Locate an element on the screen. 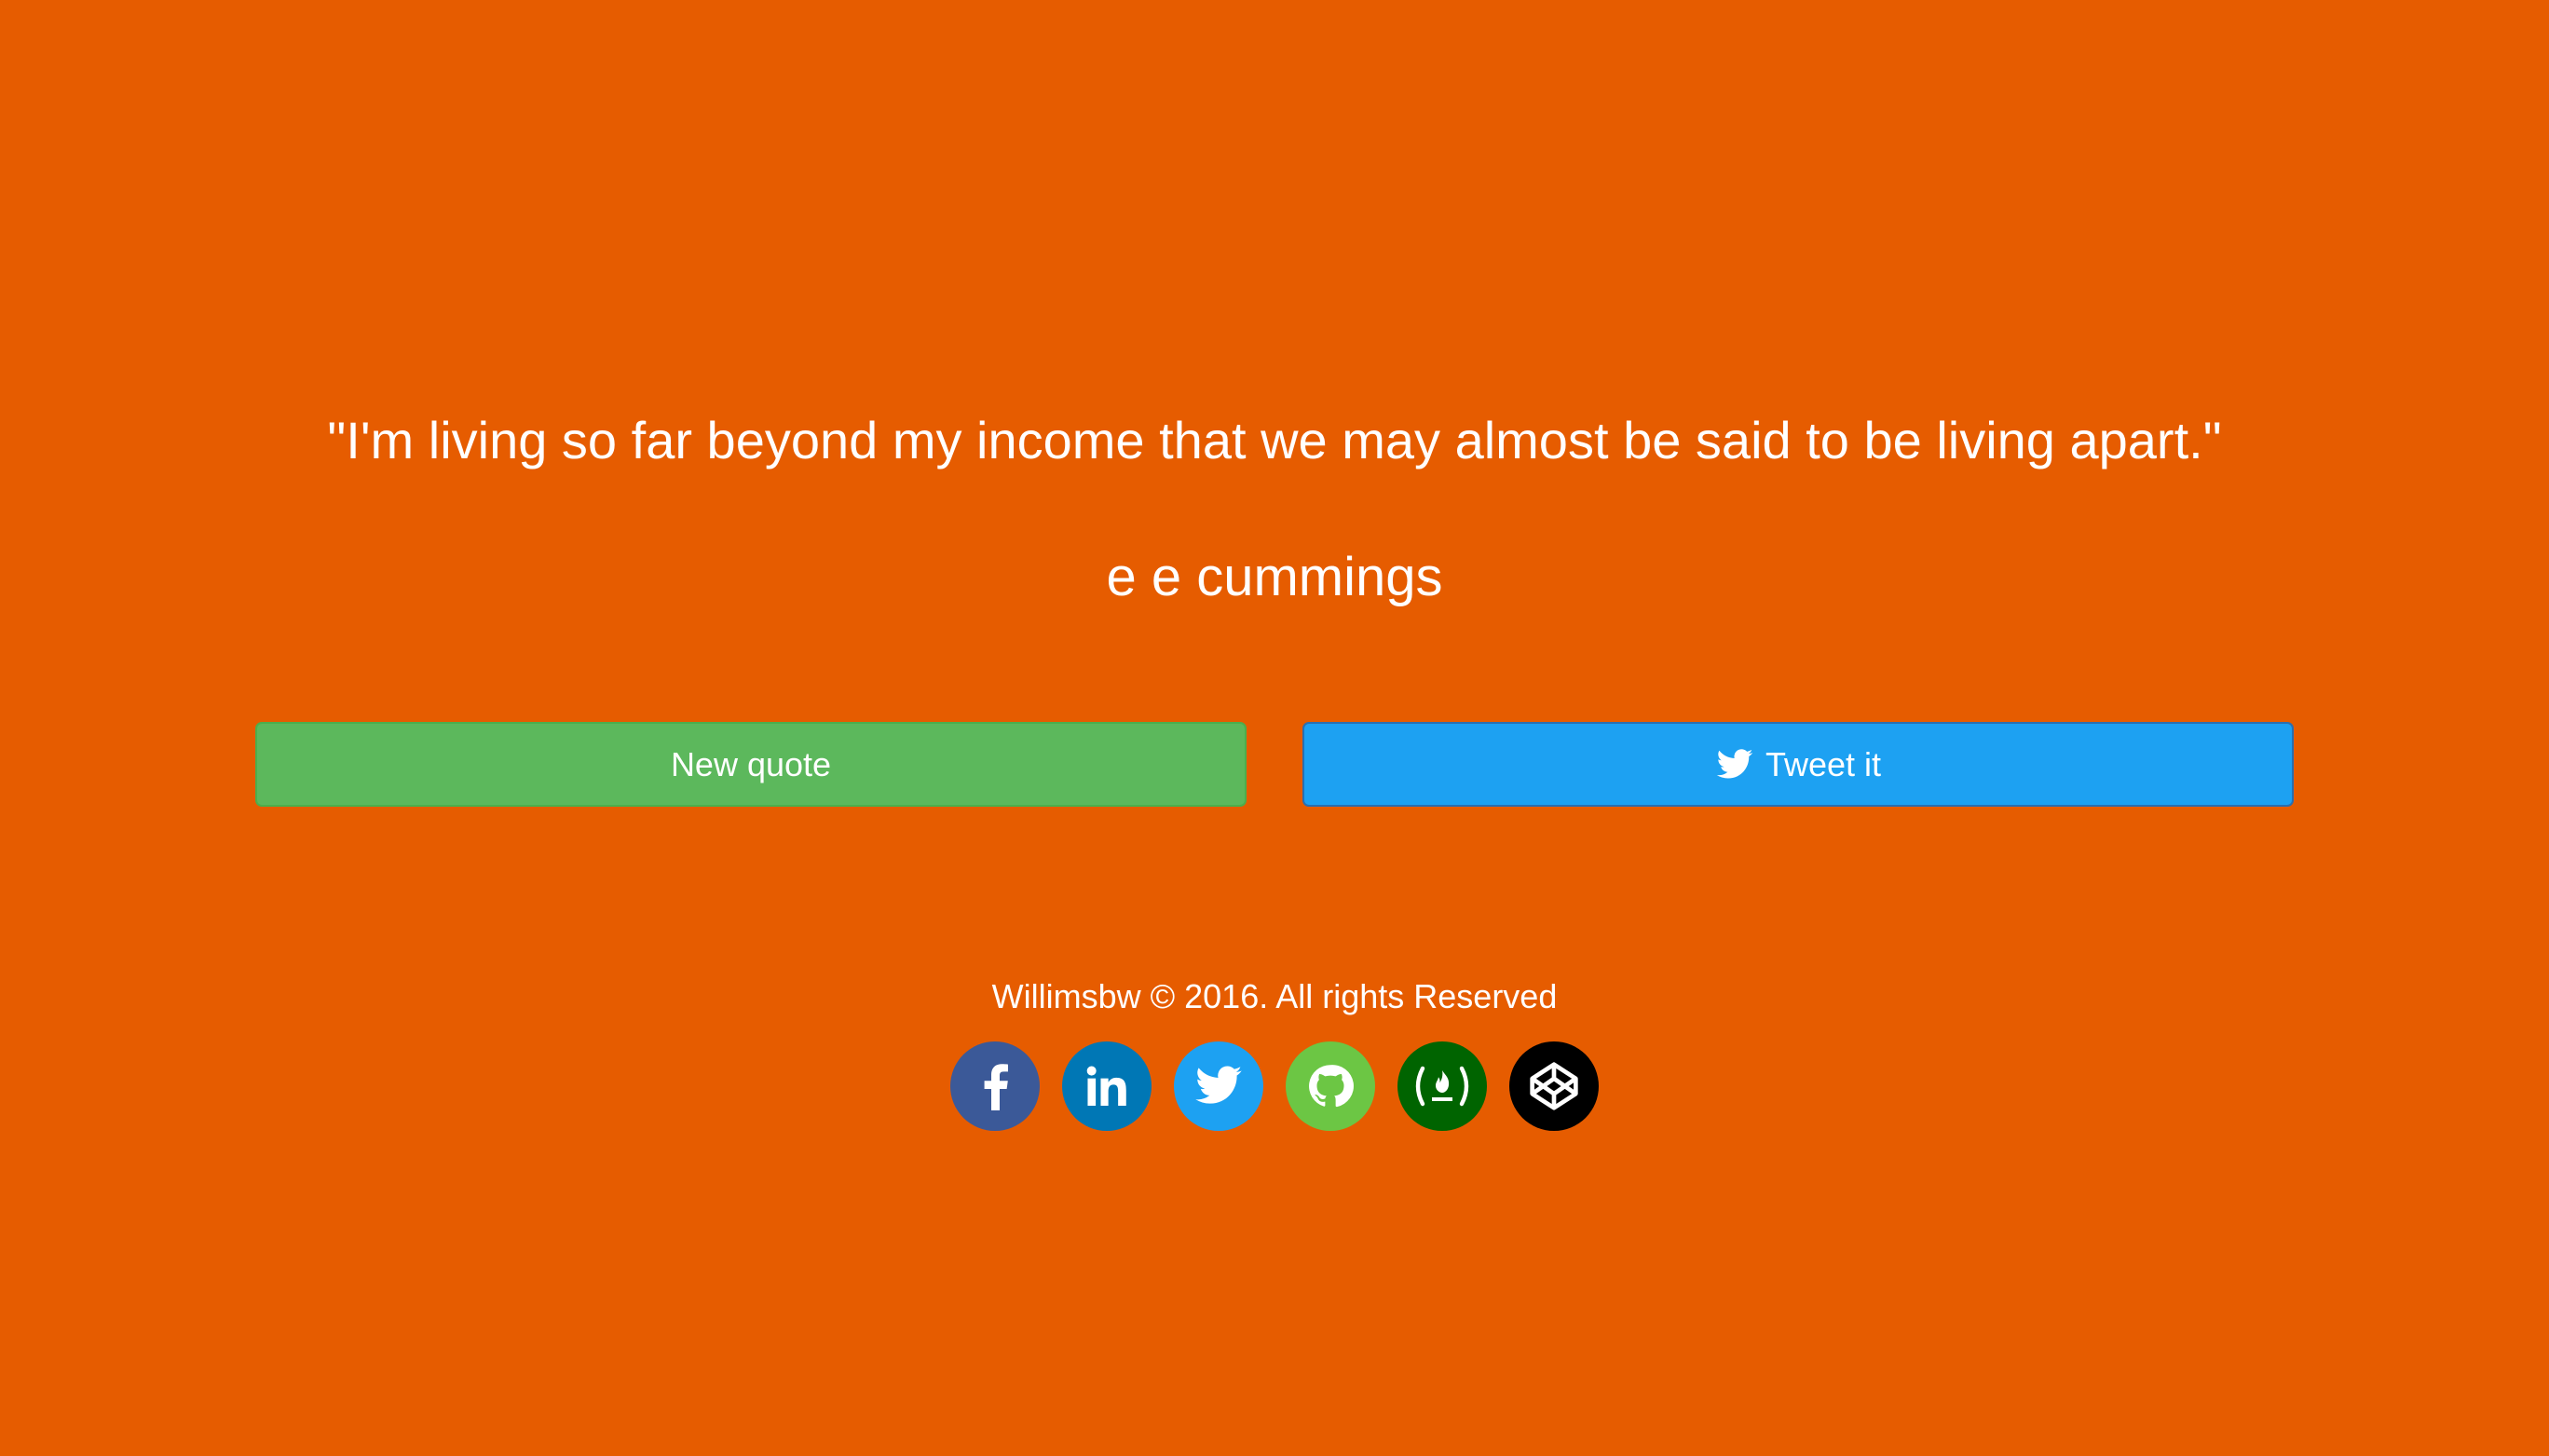 The width and height of the screenshot is (2549, 1456). tweet-button: Tweet it is located at coordinates (1798, 764).